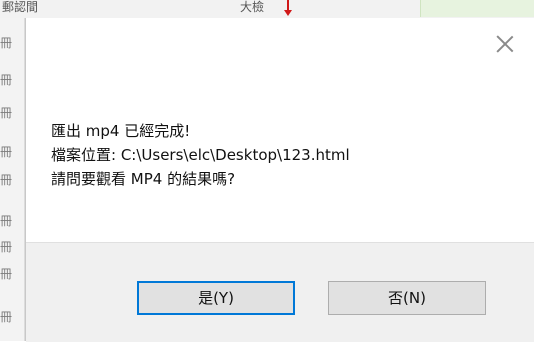 Image resolution: width=534 pixels, height=342 pixels. What do you see at coordinates (200, 155) in the screenshot?
I see `message-line-file-location: 檔案位置: C:\Users\elc\Desktop\123.html` at bounding box center [200, 155].